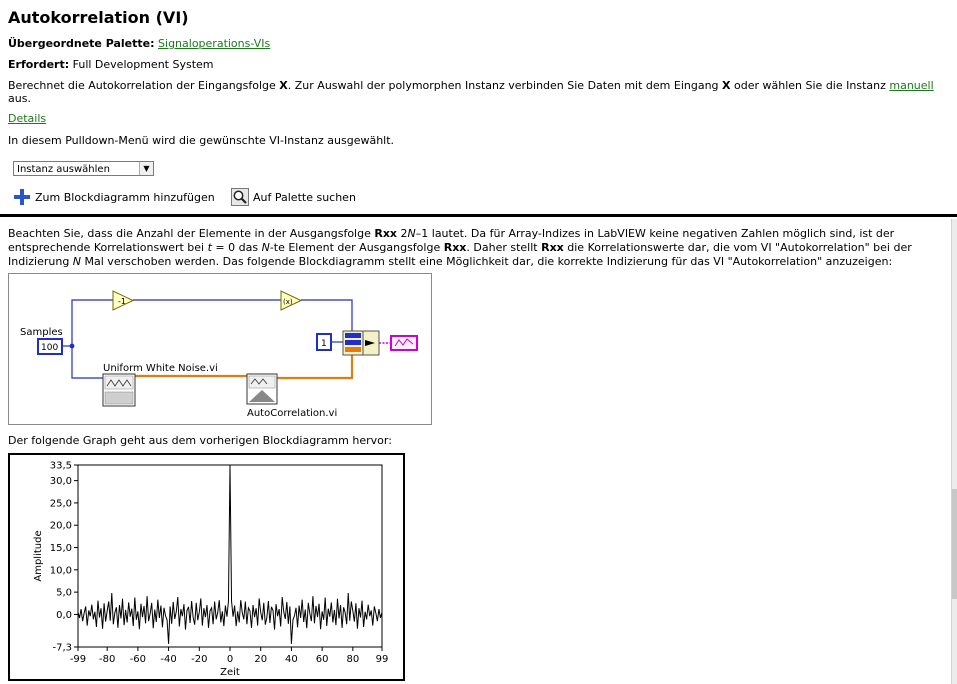  Describe the element at coordinates (143, 64) in the screenshot. I see `requires-value: Full Development System` at that location.